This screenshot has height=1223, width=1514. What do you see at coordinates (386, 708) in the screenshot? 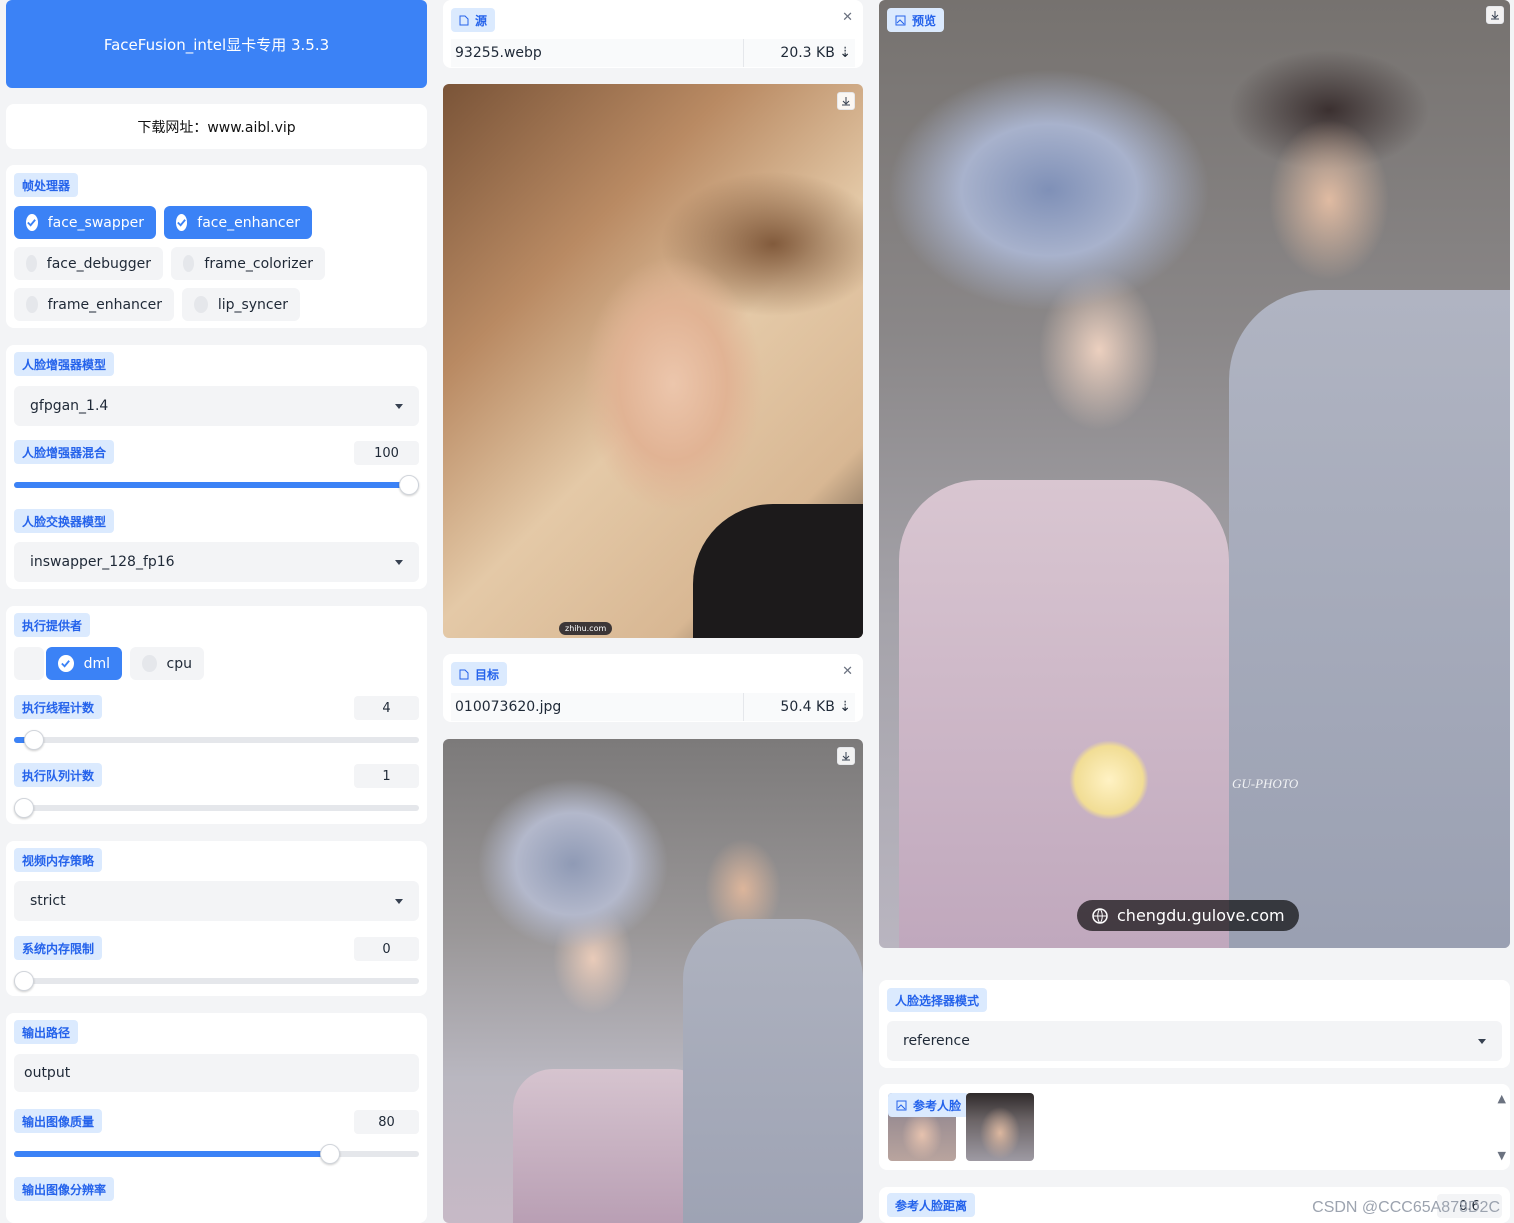
I see `execution-threads-number: 4` at bounding box center [386, 708].